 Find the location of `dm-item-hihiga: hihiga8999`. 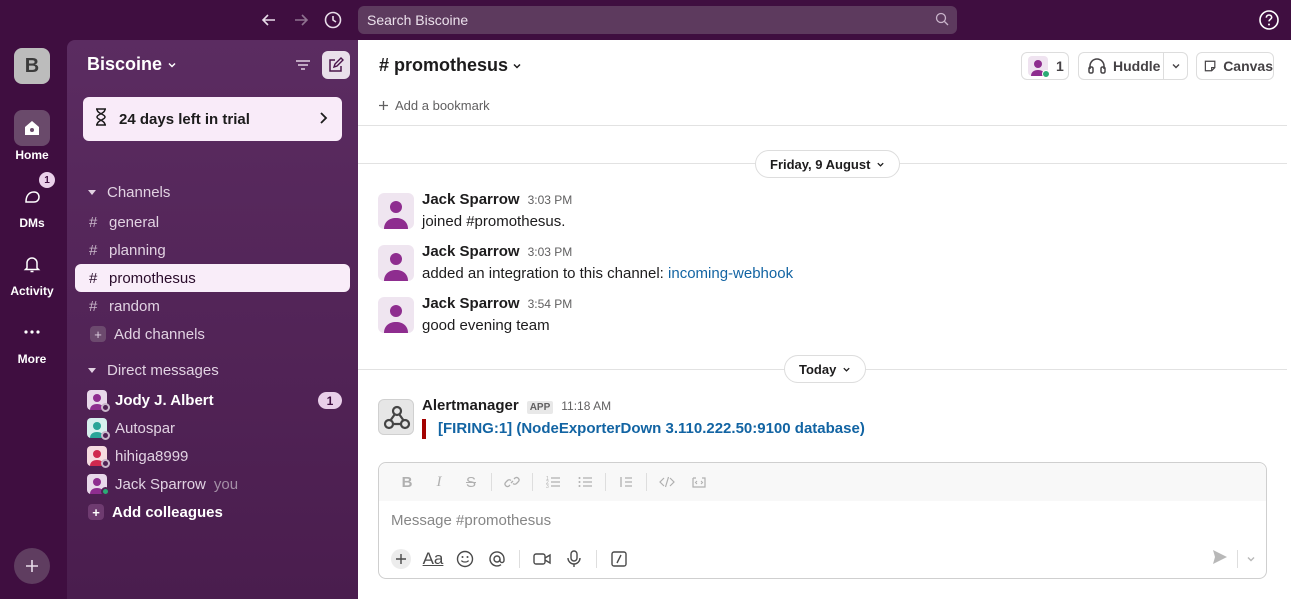

dm-item-hihiga: hihiga8999 is located at coordinates (212, 456).